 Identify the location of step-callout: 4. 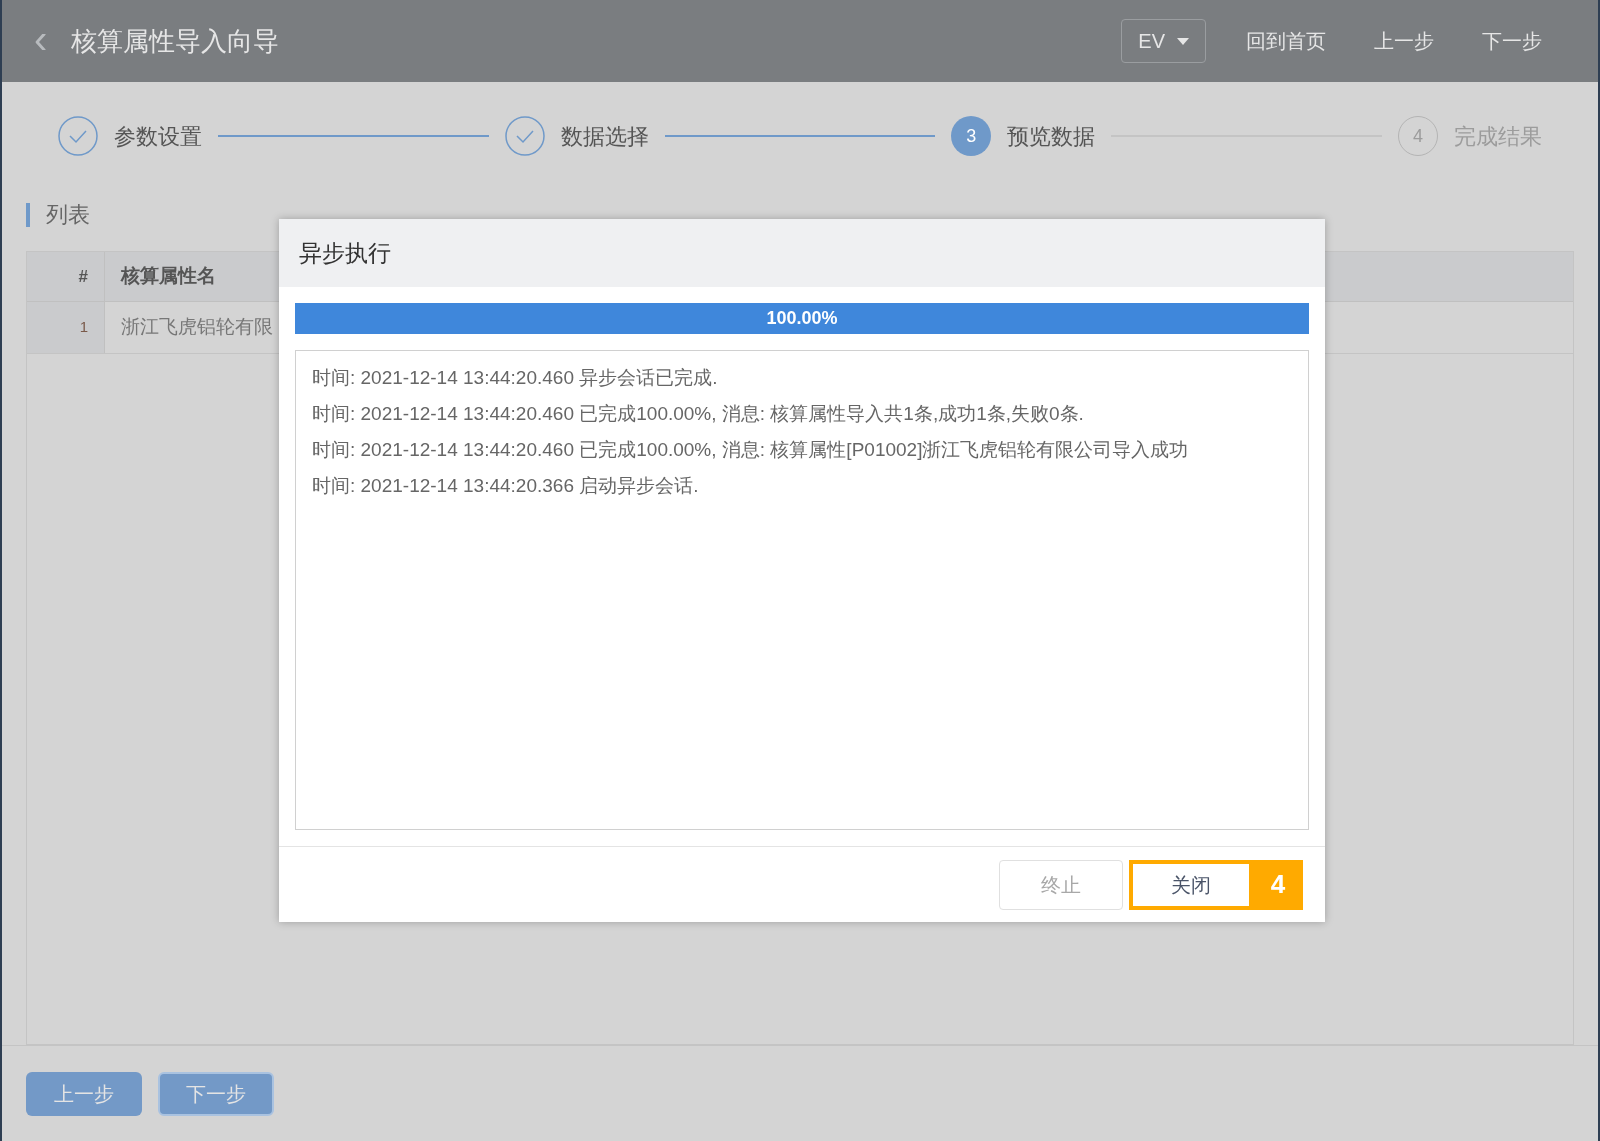
(1278, 884).